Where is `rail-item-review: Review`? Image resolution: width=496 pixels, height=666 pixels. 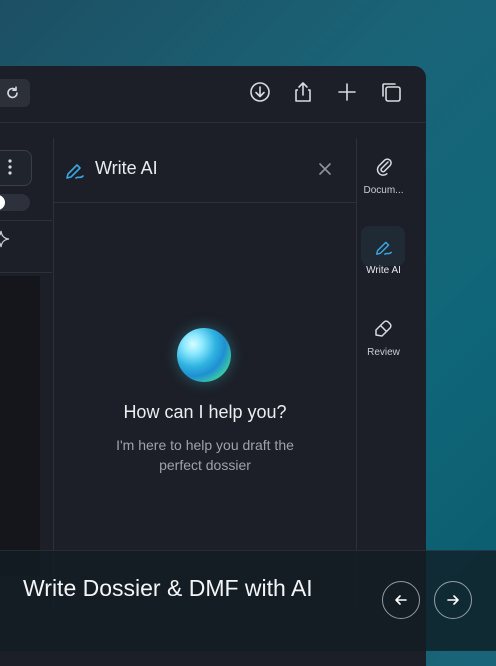 rail-item-review: Review is located at coordinates (383, 338).